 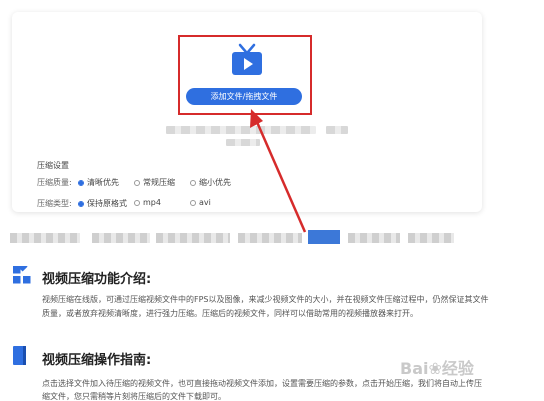 I want to click on option-label: 常规压缩, so click(x=159, y=182).